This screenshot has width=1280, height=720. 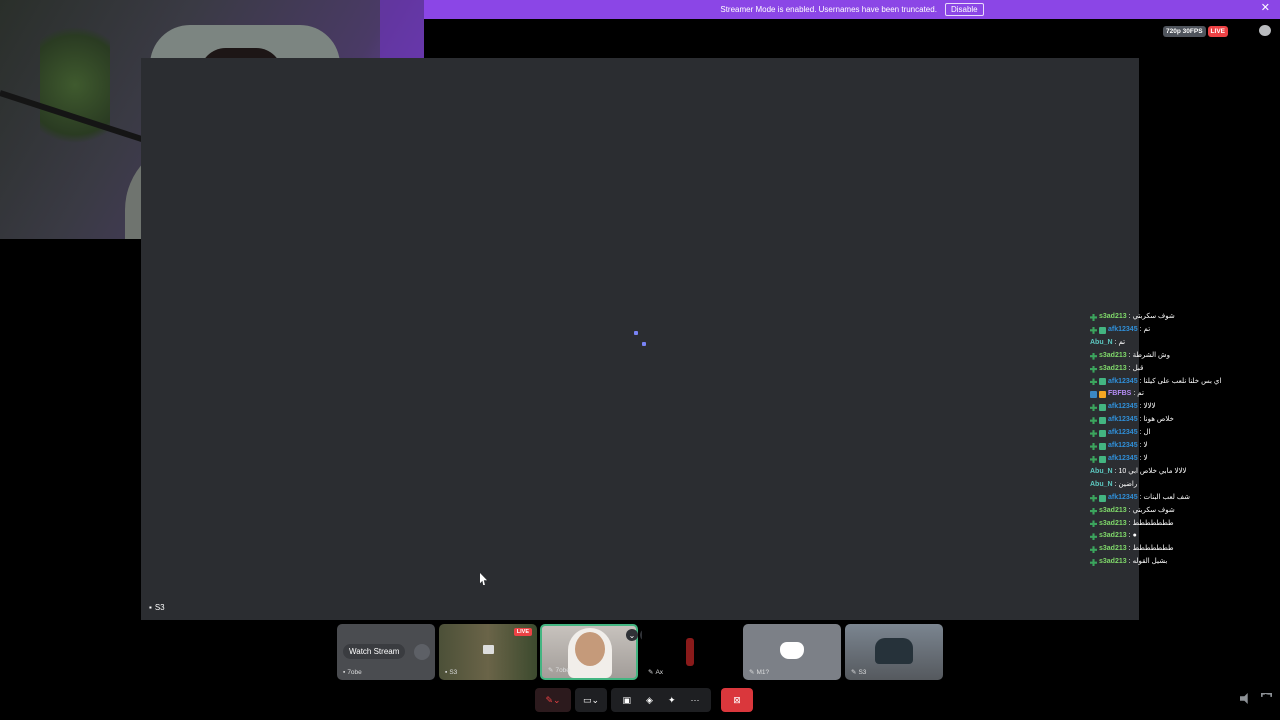 I want to click on chat-message: خلاص هونا, so click(x=1158, y=420).